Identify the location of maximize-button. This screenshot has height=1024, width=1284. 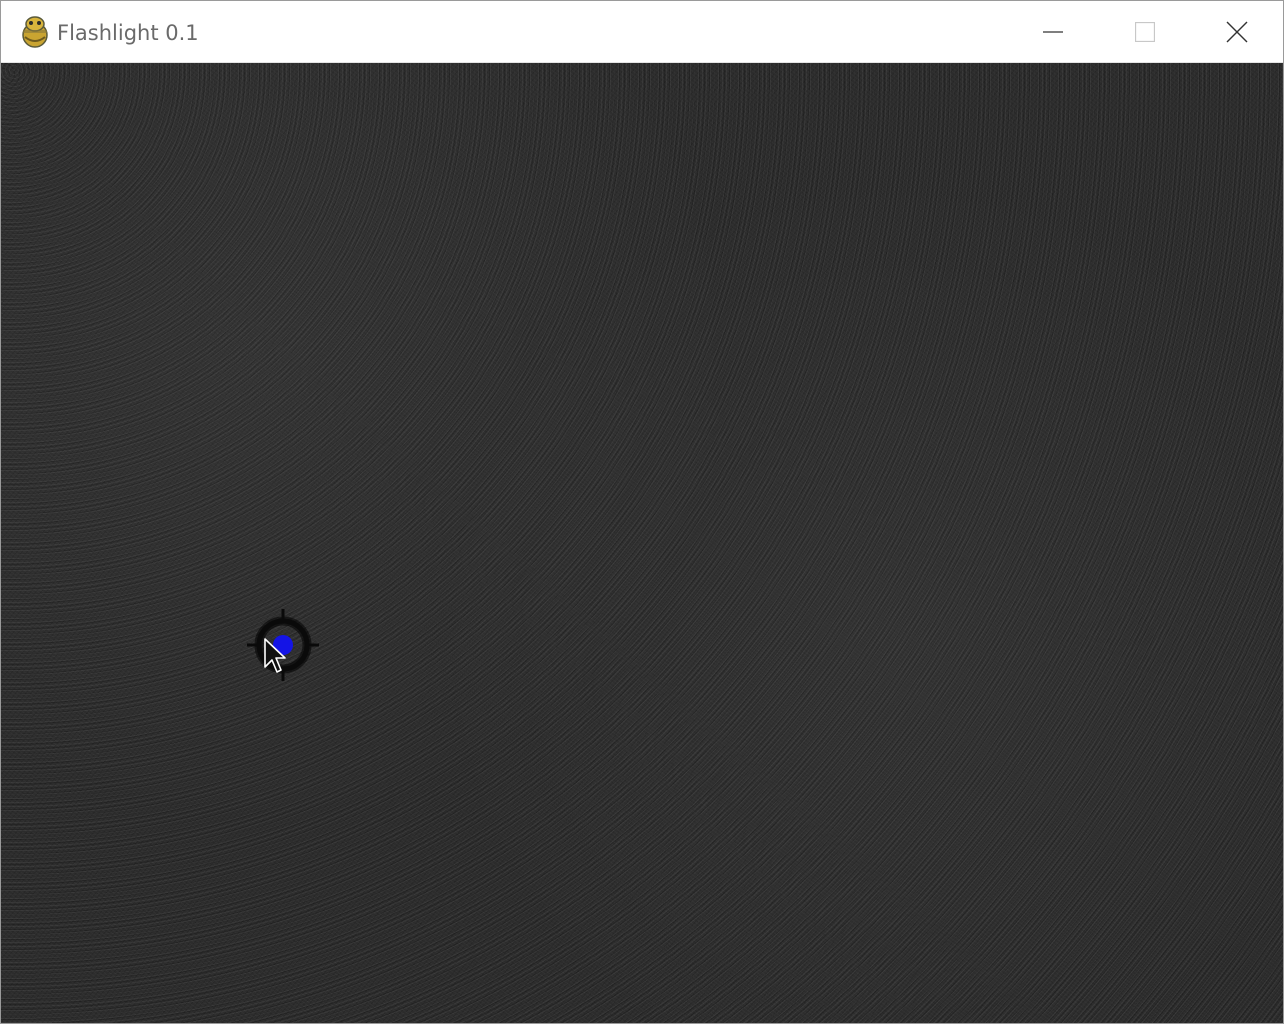
(1145, 31).